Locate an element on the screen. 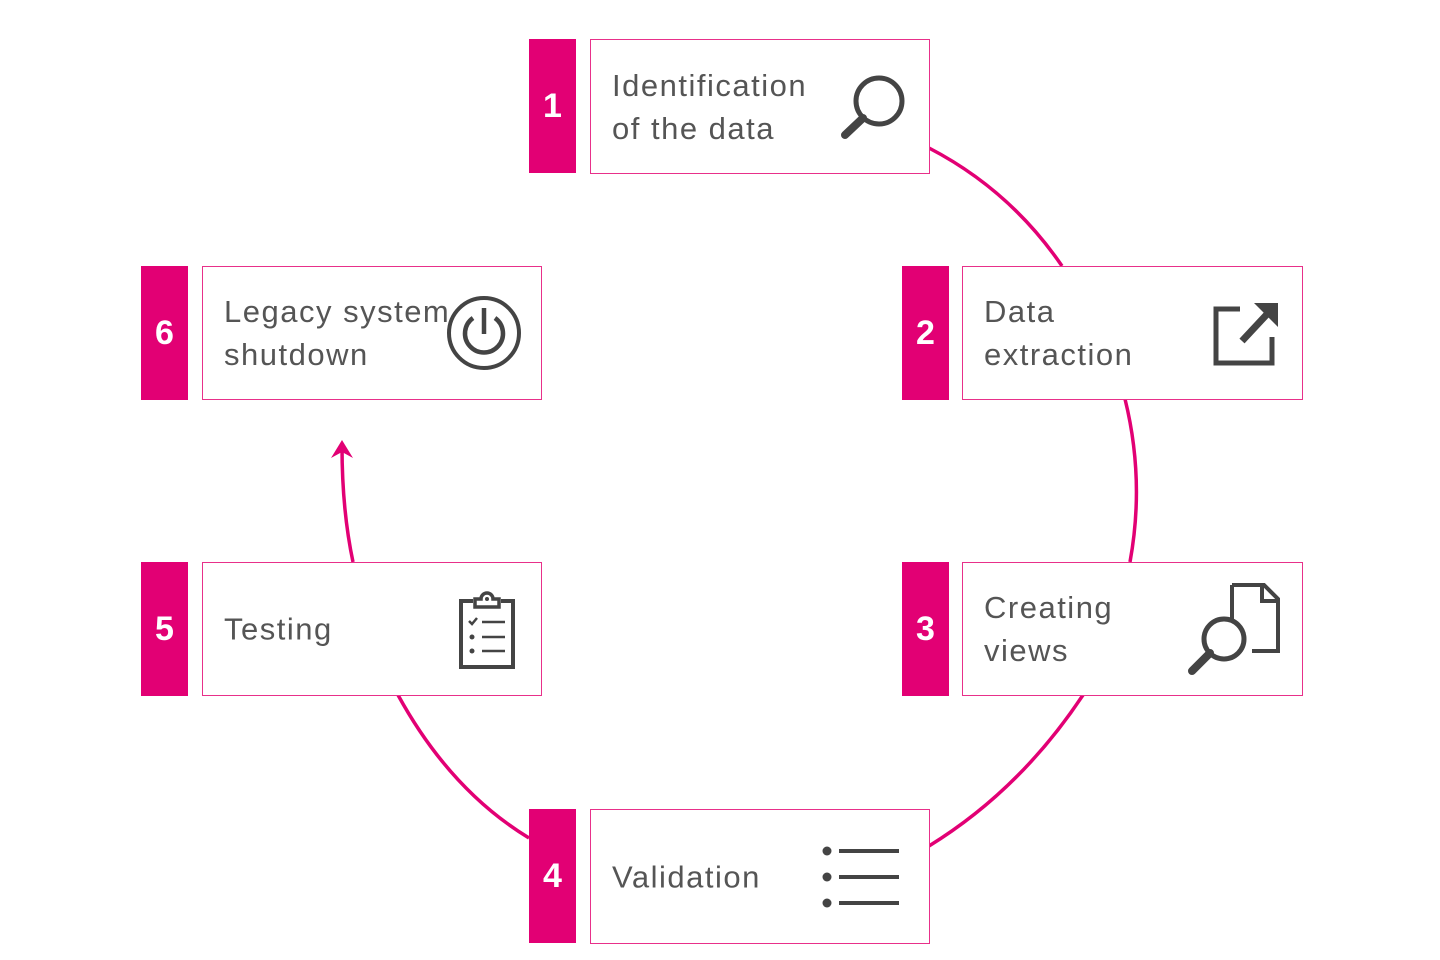 Image resolution: width=1440 pixels, height=960 pixels. step-2-box: Data extraction is located at coordinates (1132, 333).